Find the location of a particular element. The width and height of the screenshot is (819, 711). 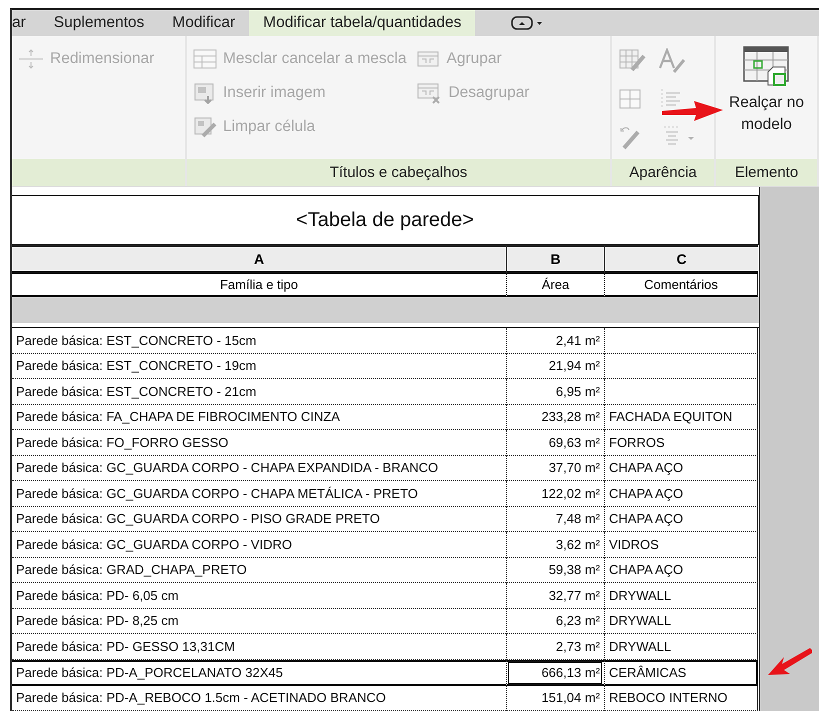

table-cell: 59,38 m² is located at coordinates (555, 570).